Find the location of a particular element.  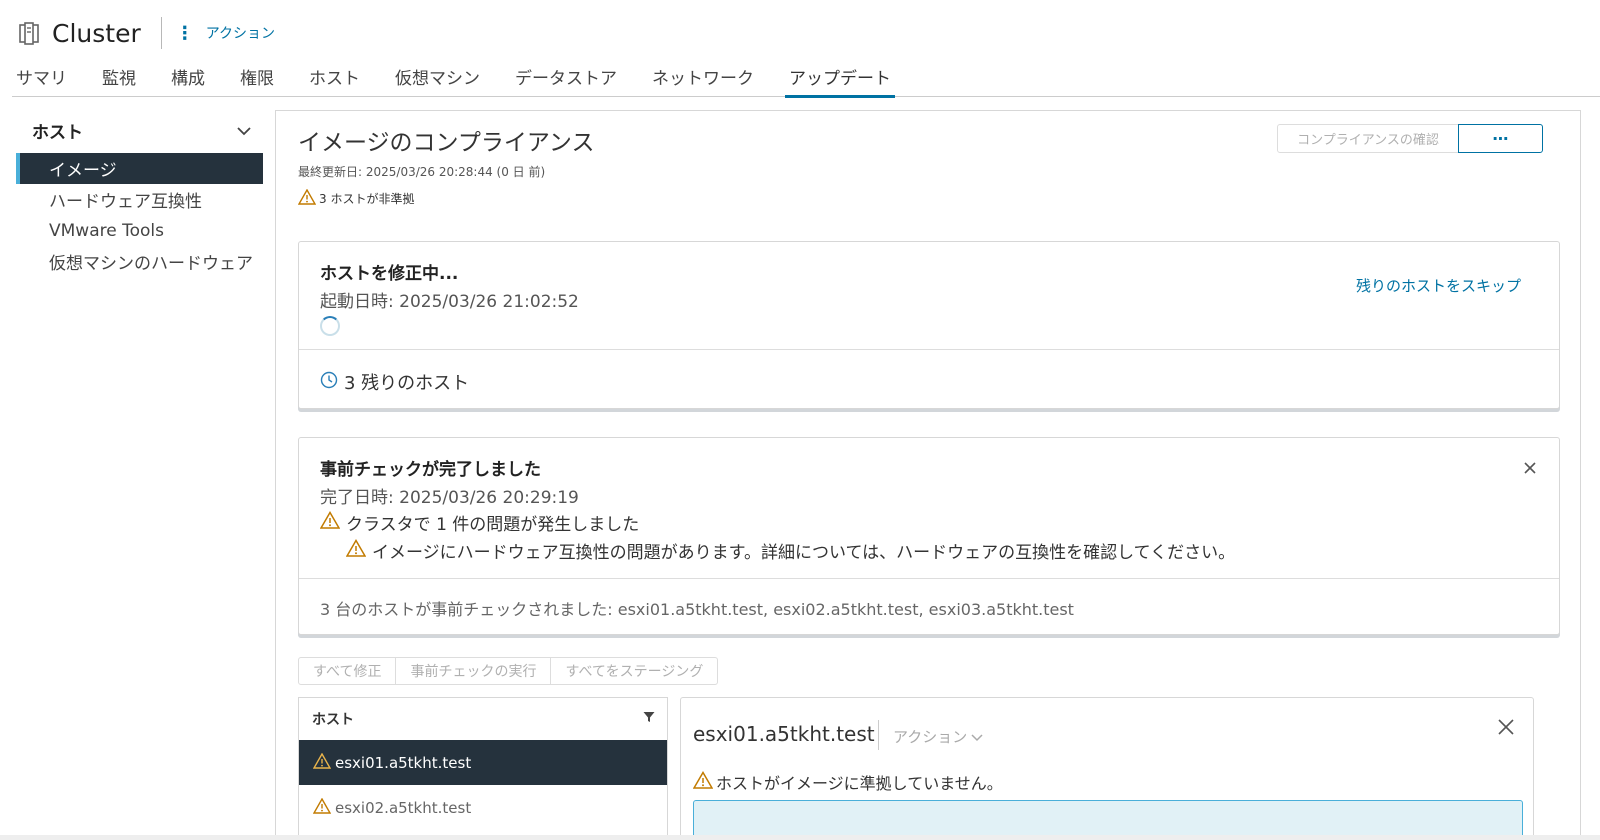

skip-remaining-hosts-link: 残りのホストをスキップ is located at coordinates (1438, 285).